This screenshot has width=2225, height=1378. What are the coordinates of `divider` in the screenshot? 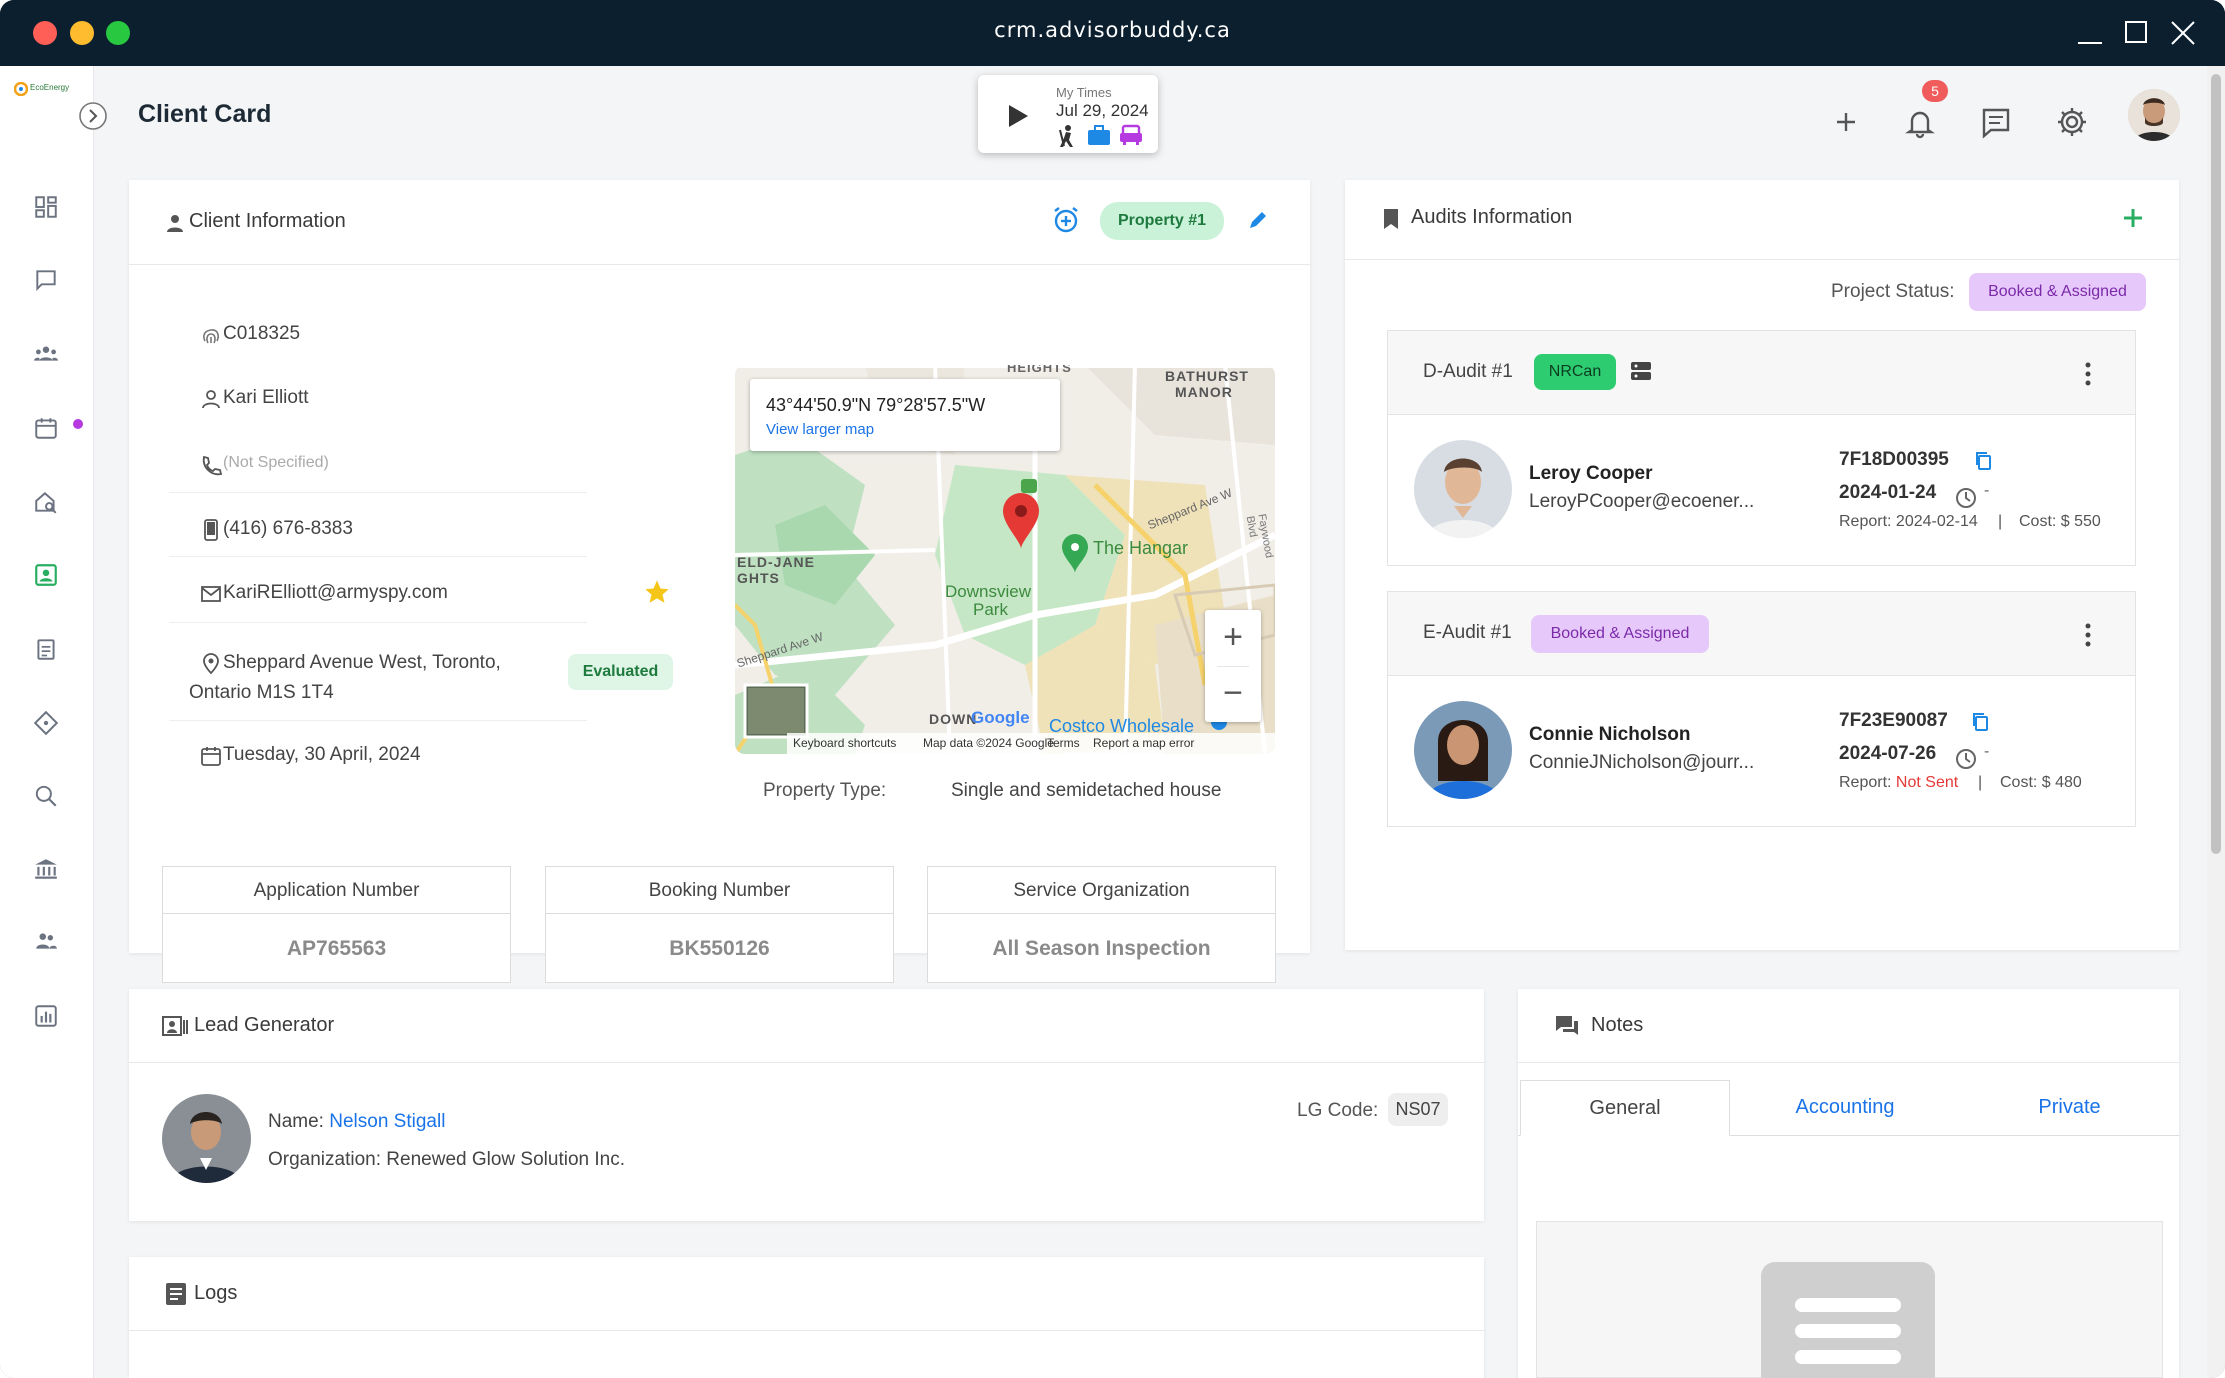 It's located at (378, 720).